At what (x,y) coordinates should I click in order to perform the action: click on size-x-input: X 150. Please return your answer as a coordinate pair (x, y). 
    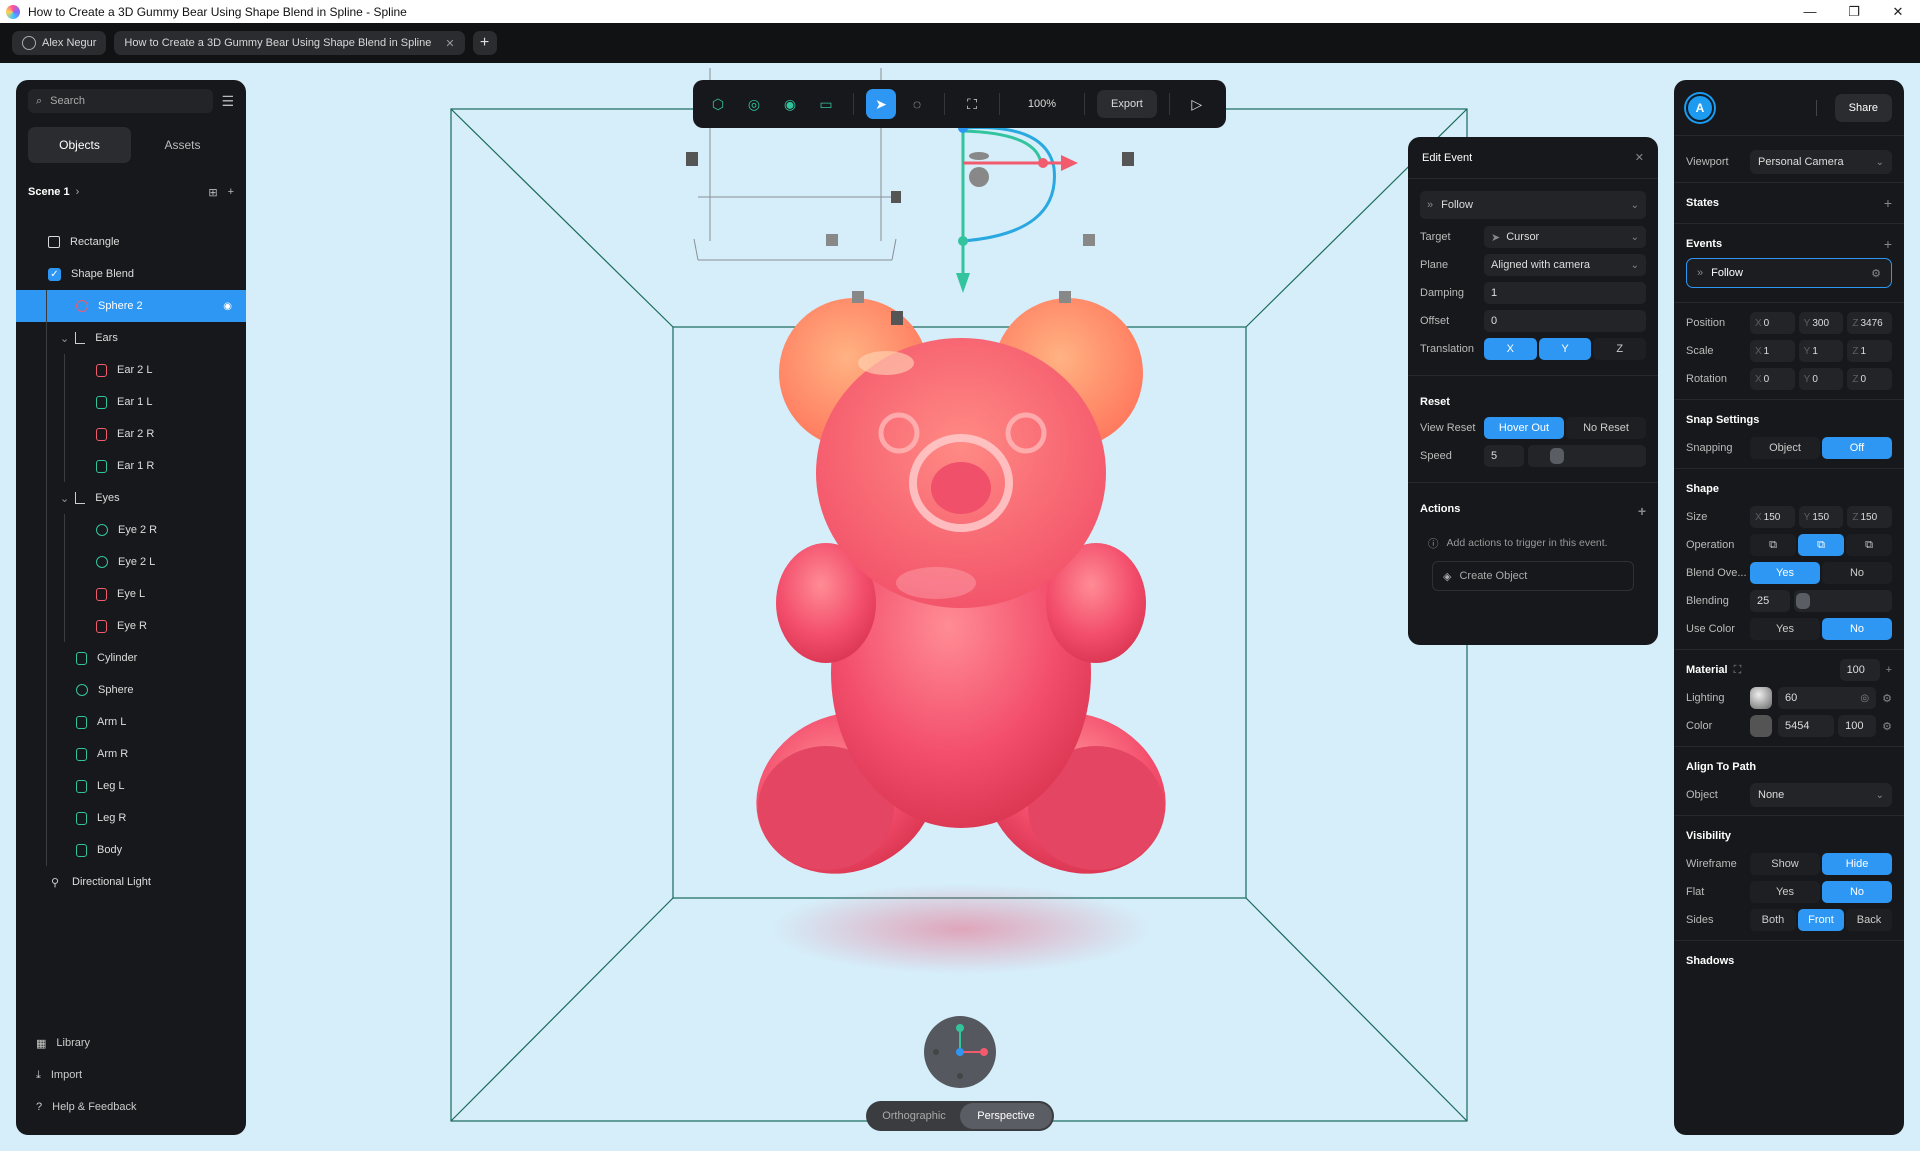
    Looking at the image, I should click on (1772, 517).